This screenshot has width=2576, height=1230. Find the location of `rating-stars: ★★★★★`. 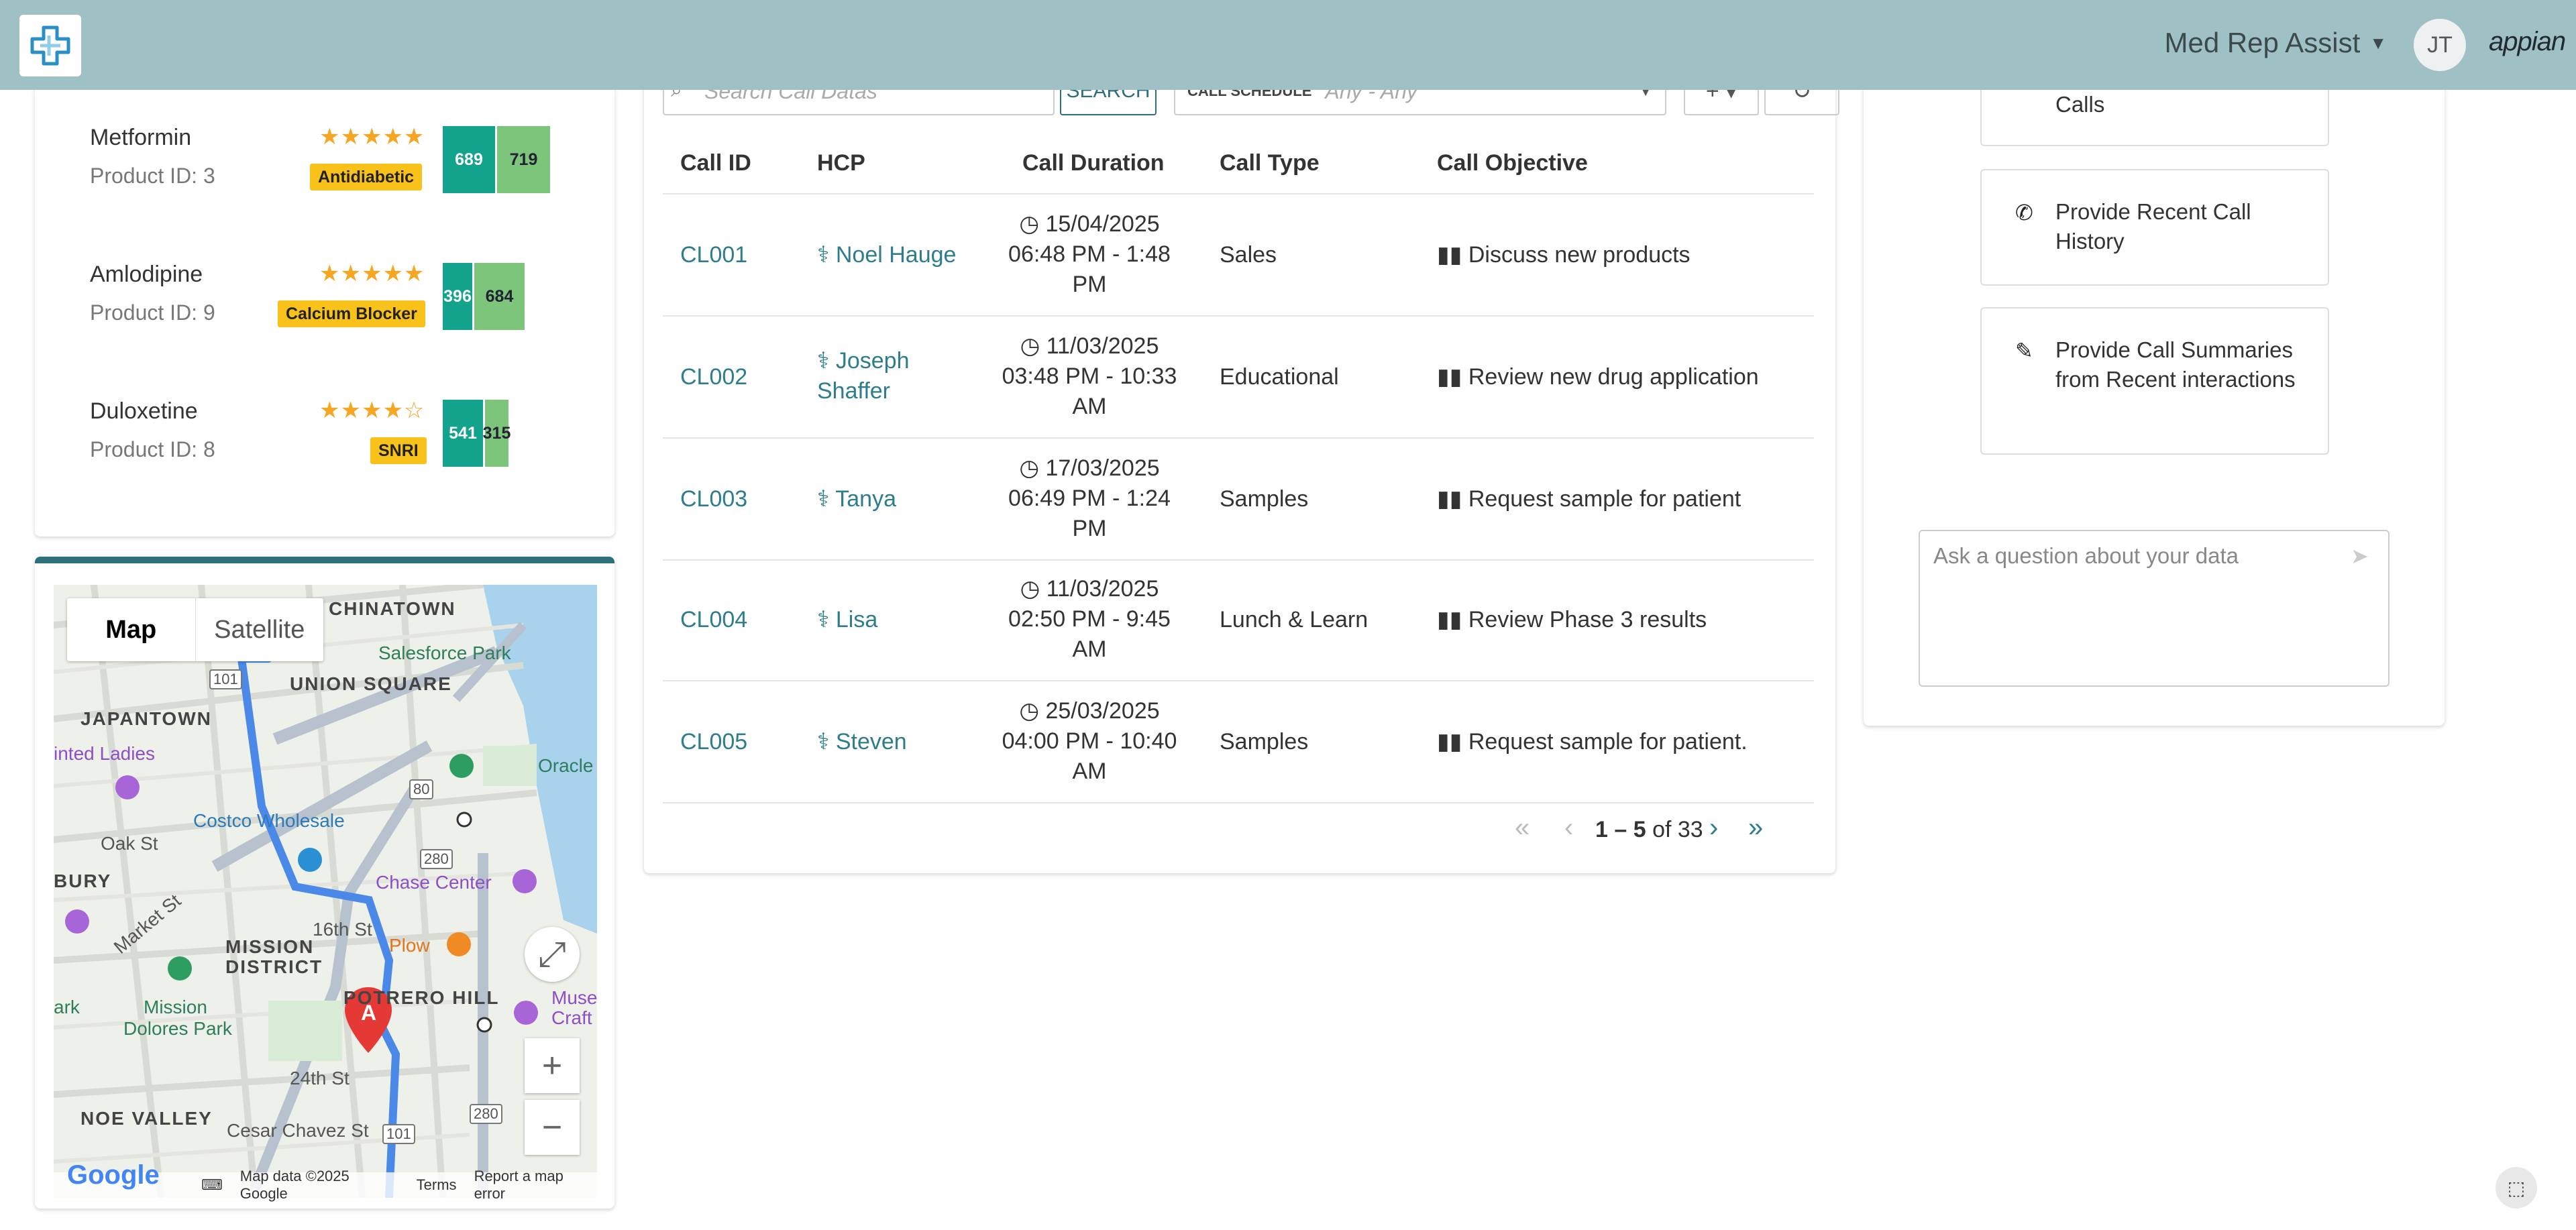

rating-stars: ★★★★★ is located at coordinates (372, 273).